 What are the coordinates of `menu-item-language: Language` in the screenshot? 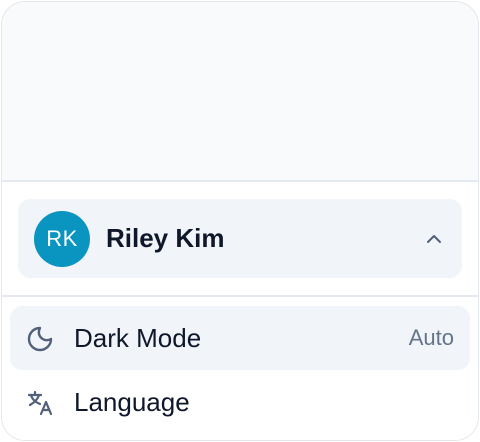 It's located at (240, 402).